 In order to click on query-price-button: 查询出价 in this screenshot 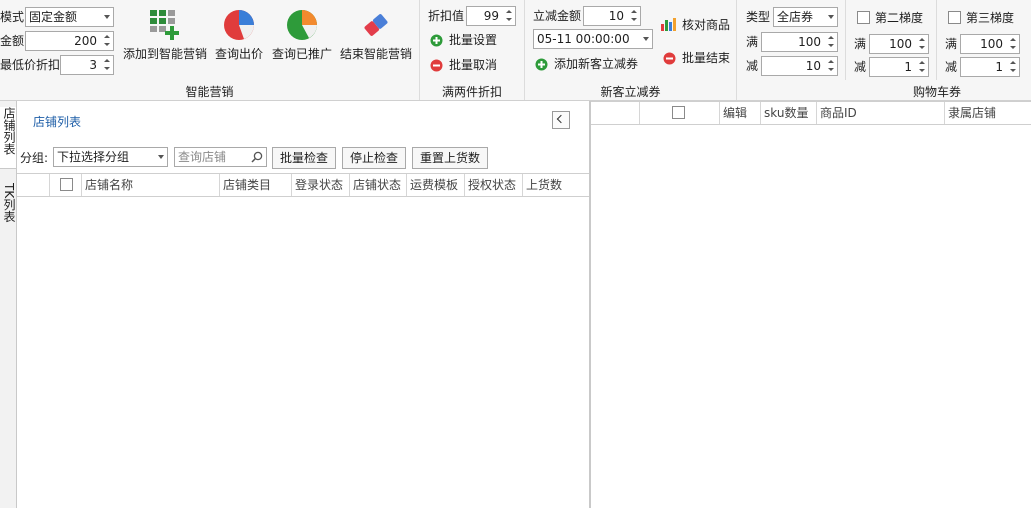, I will do `click(239, 35)`.